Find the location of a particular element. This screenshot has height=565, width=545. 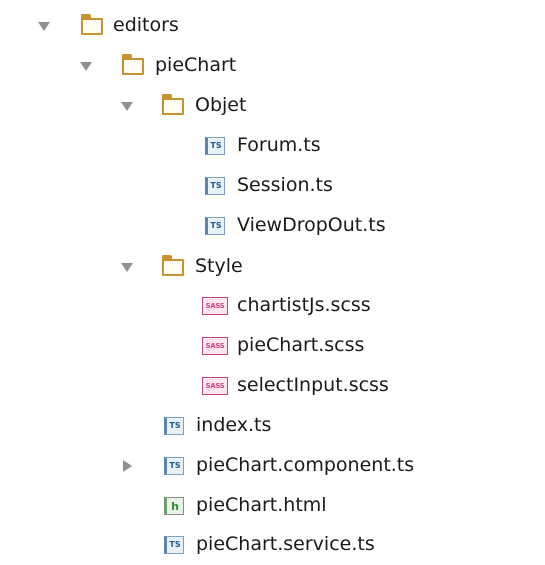

tree-node-label: ViewDropOut.ts is located at coordinates (311, 225).